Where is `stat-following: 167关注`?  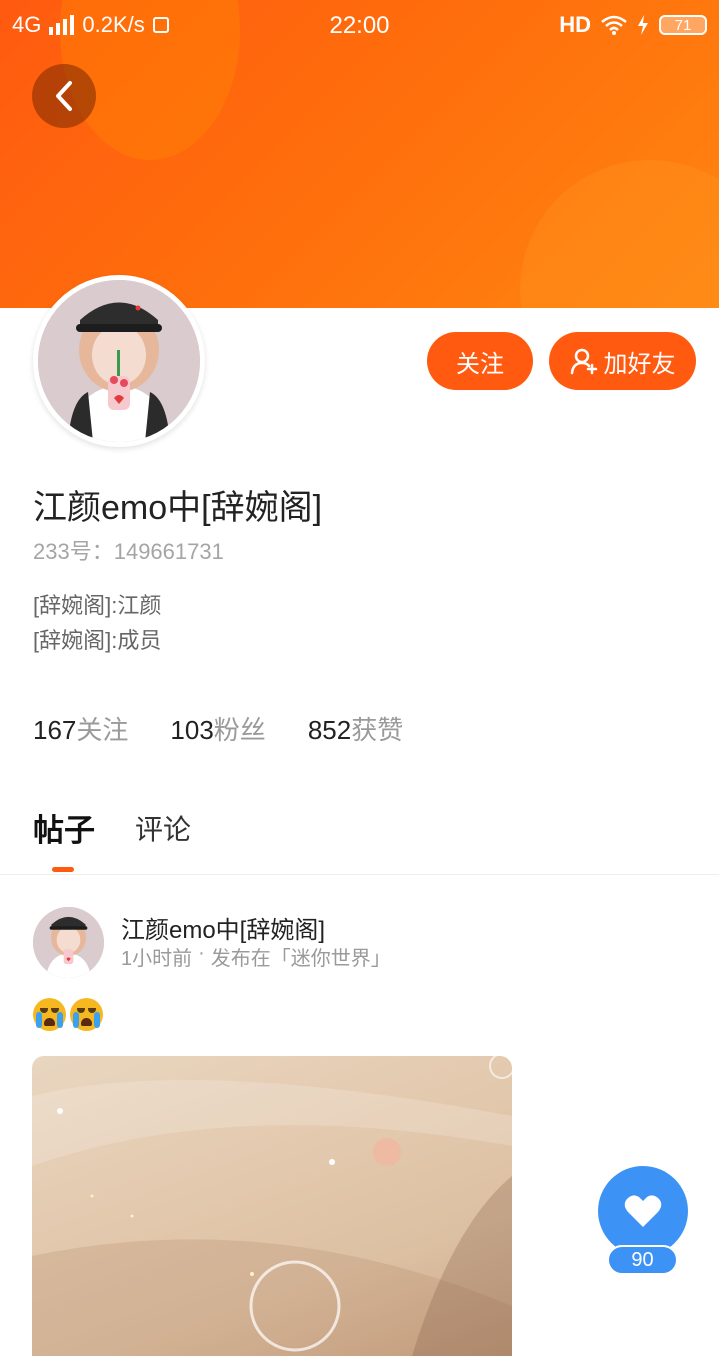
stat-following: 167关注 is located at coordinates (80, 728).